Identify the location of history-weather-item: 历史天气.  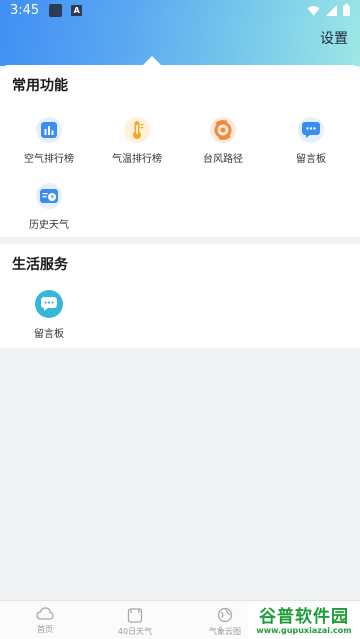
(49, 207).